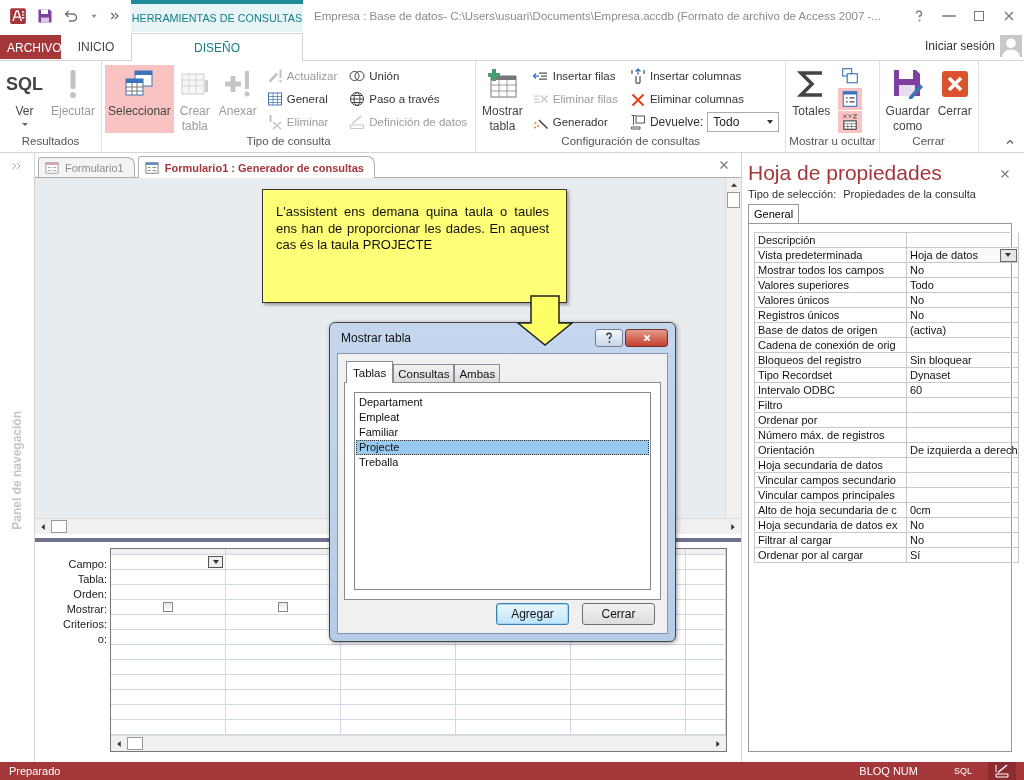  Describe the element at coordinates (963, 285) in the screenshot. I see `property-value: Todo` at that location.